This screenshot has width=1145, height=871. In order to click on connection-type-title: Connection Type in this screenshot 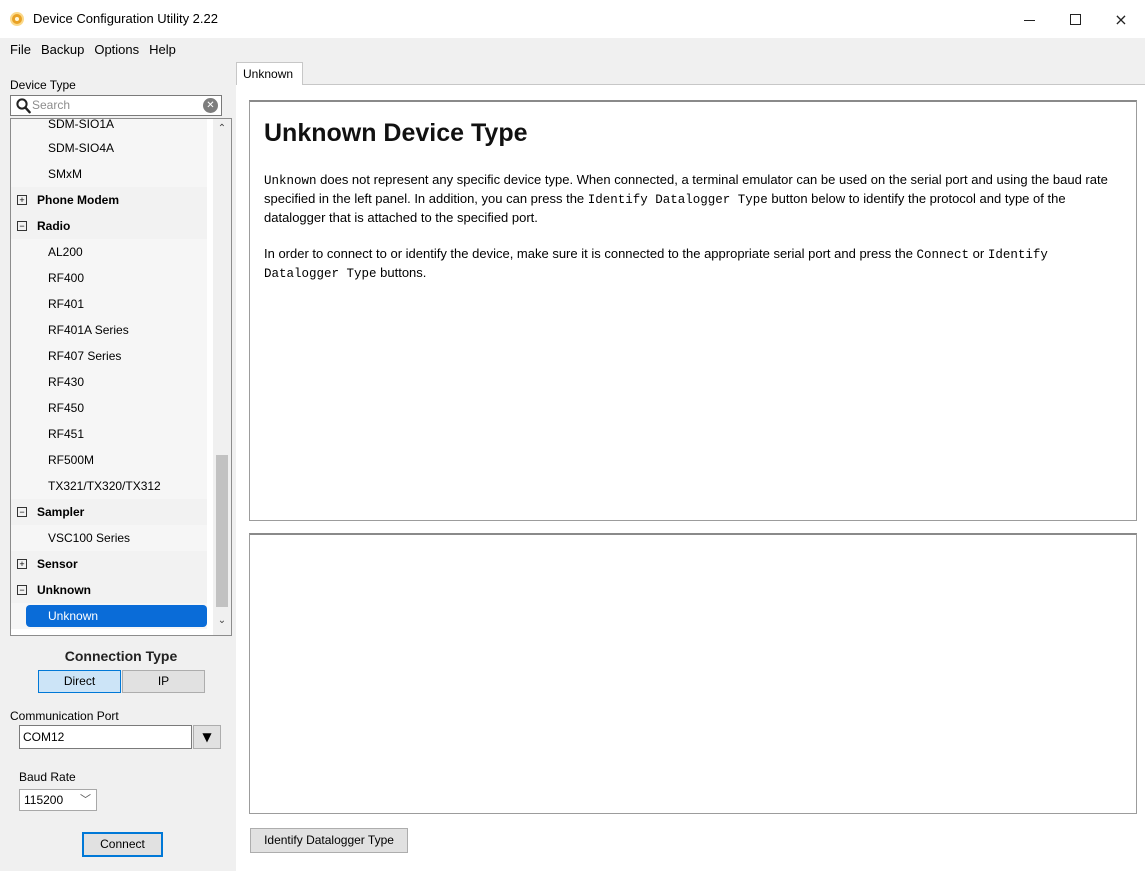, I will do `click(121, 656)`.